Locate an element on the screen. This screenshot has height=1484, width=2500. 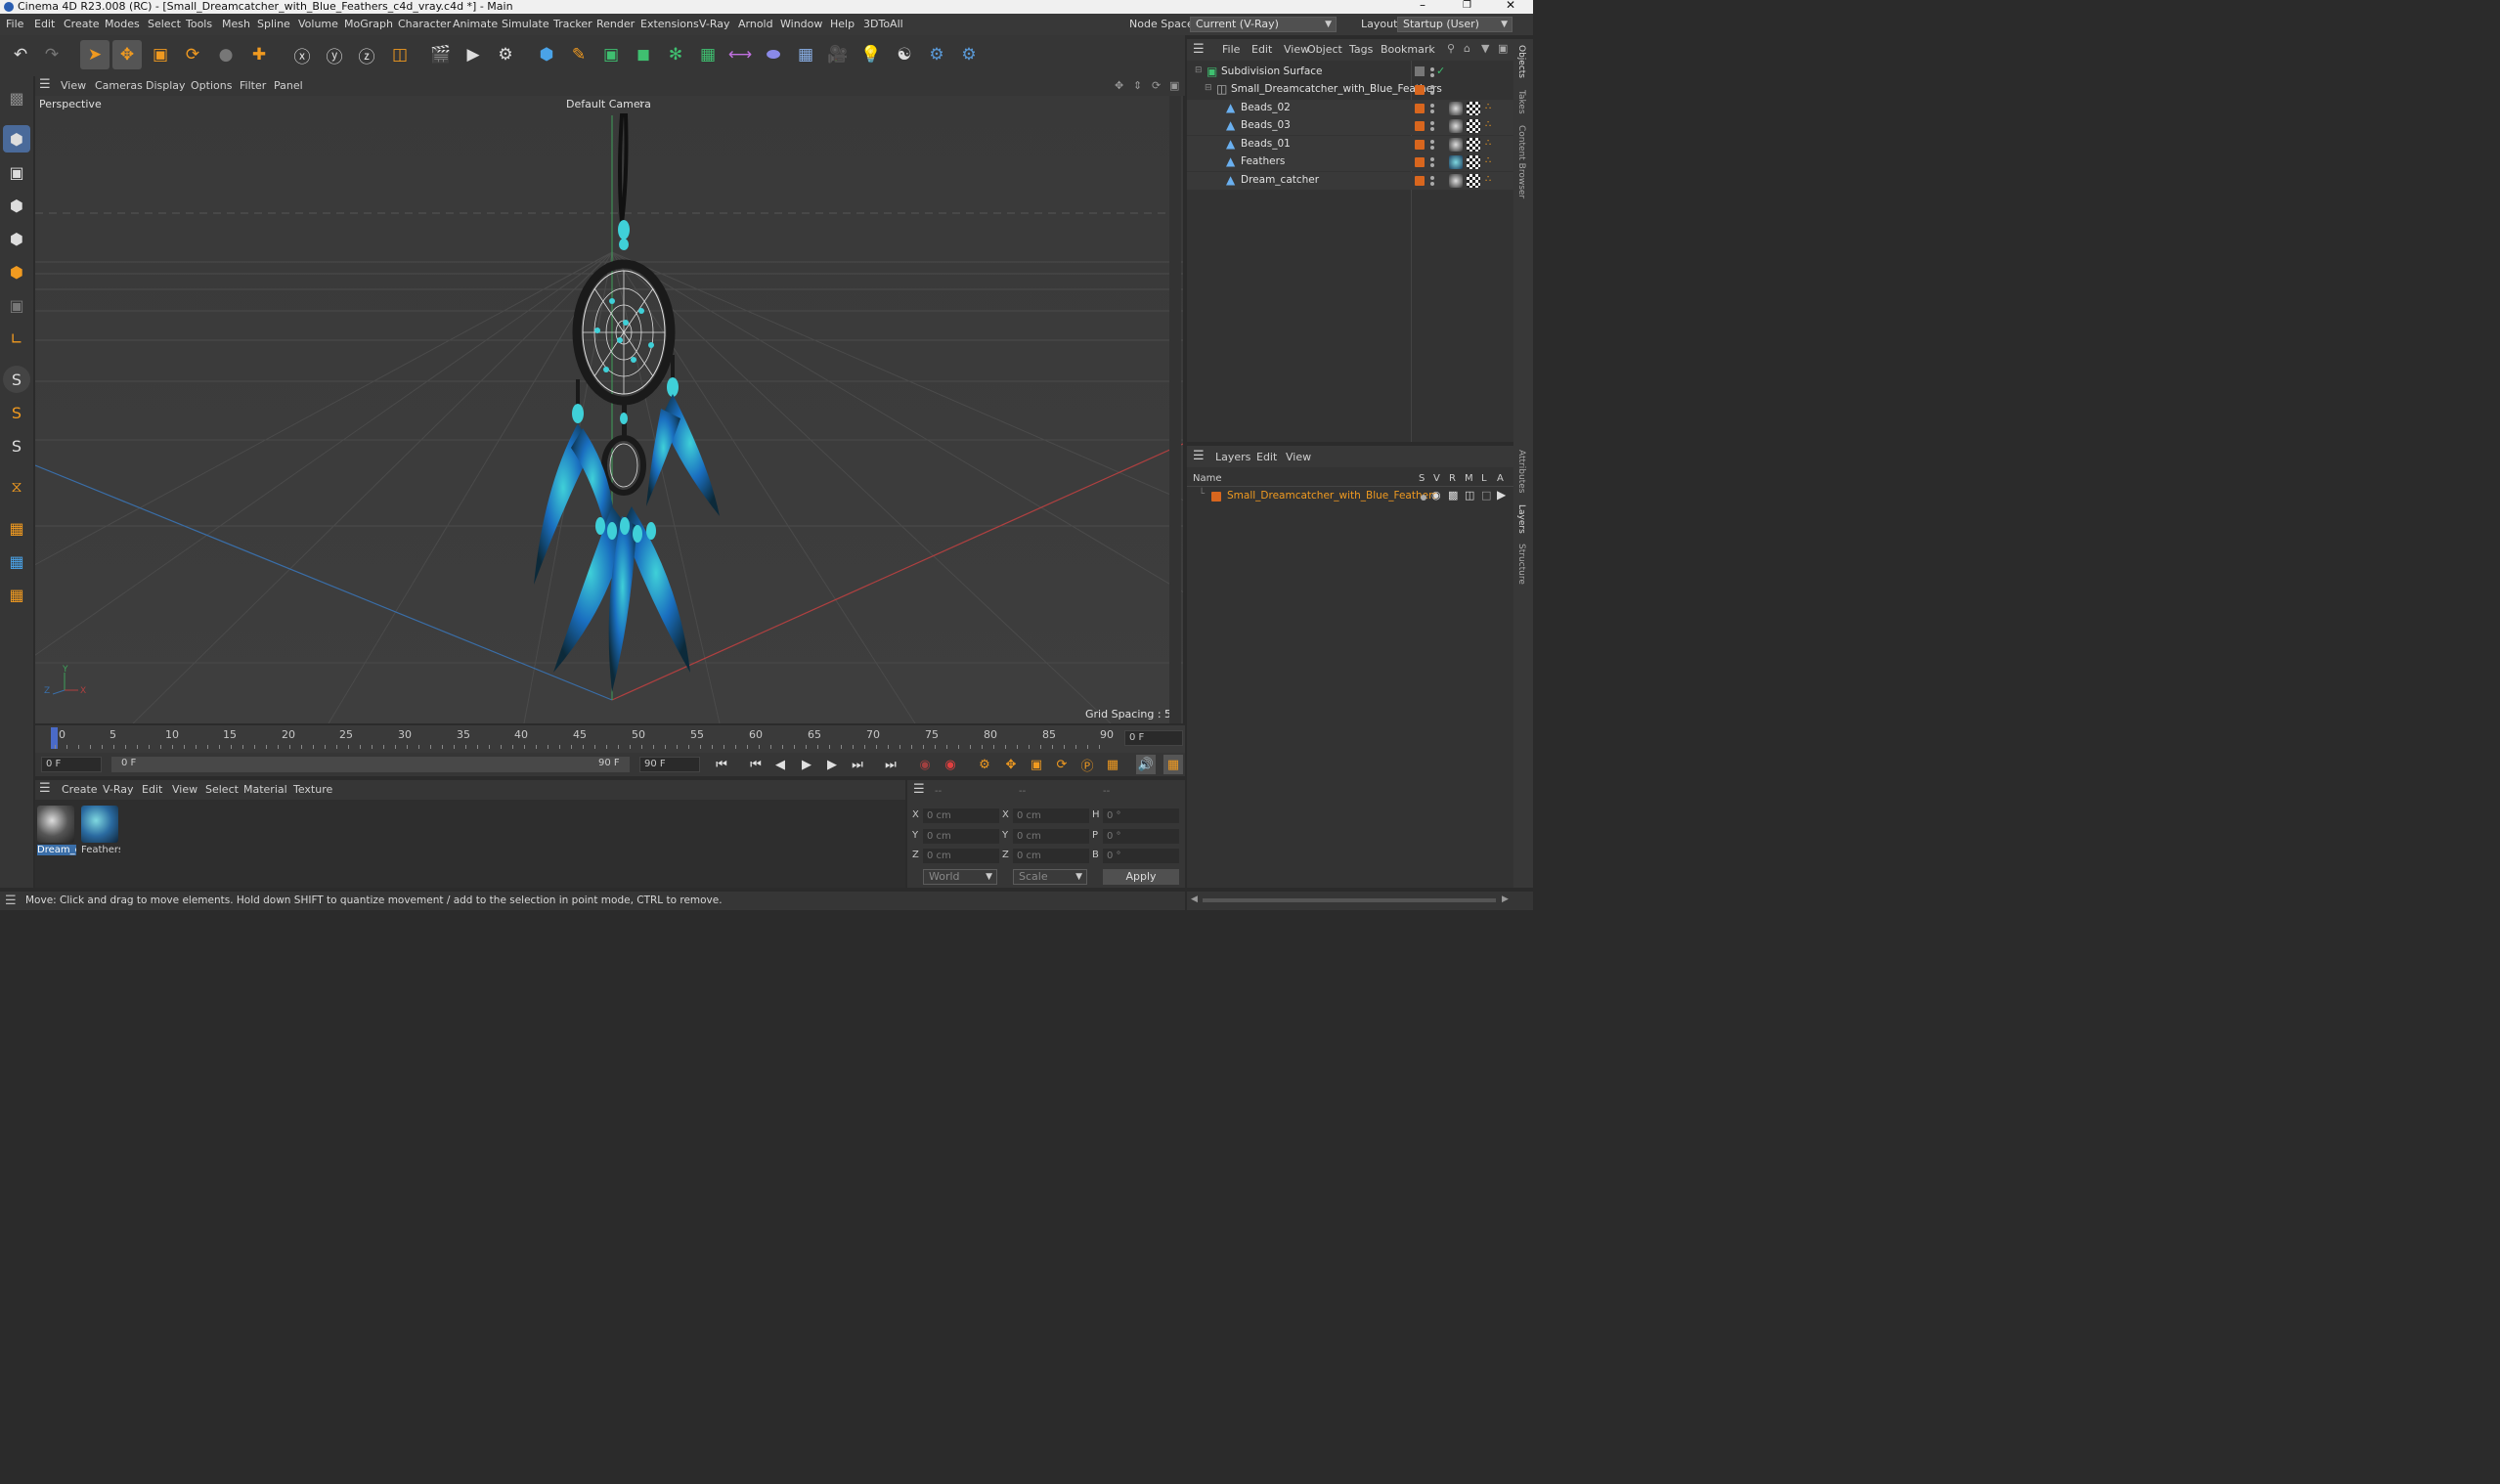
undo-icon: ↶ is located at coordinates (20, 54).